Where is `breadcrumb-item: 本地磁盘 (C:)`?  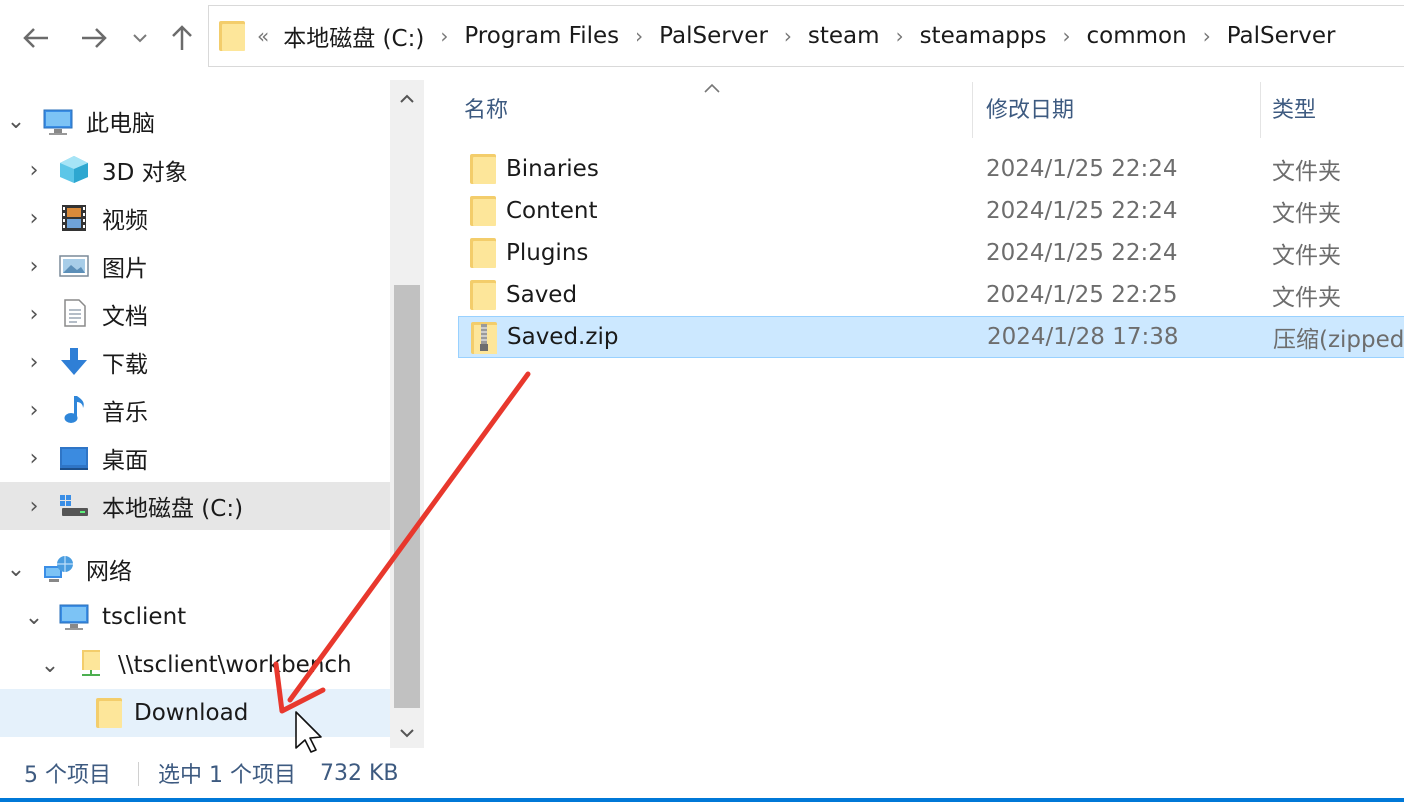
breadcrumb-item: 本地磁盘 (C:) is located at coordinates (353, 36).